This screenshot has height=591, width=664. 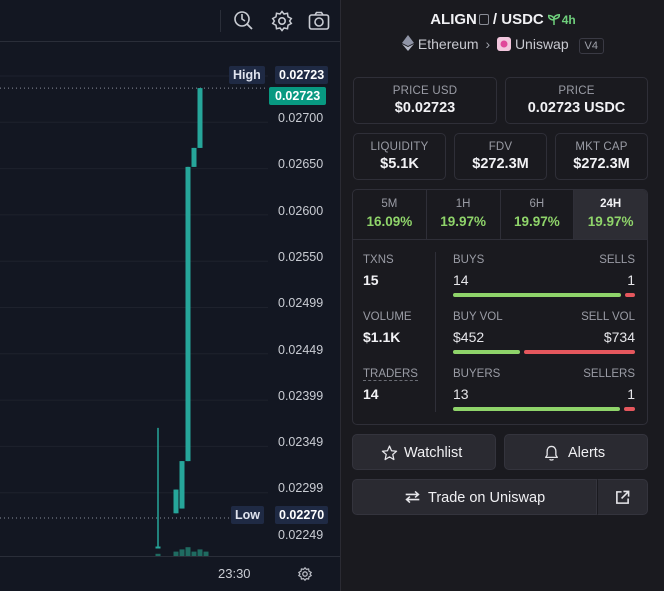 I want to click on price-axis-label: 0.02399, so click(x=301, y=396).